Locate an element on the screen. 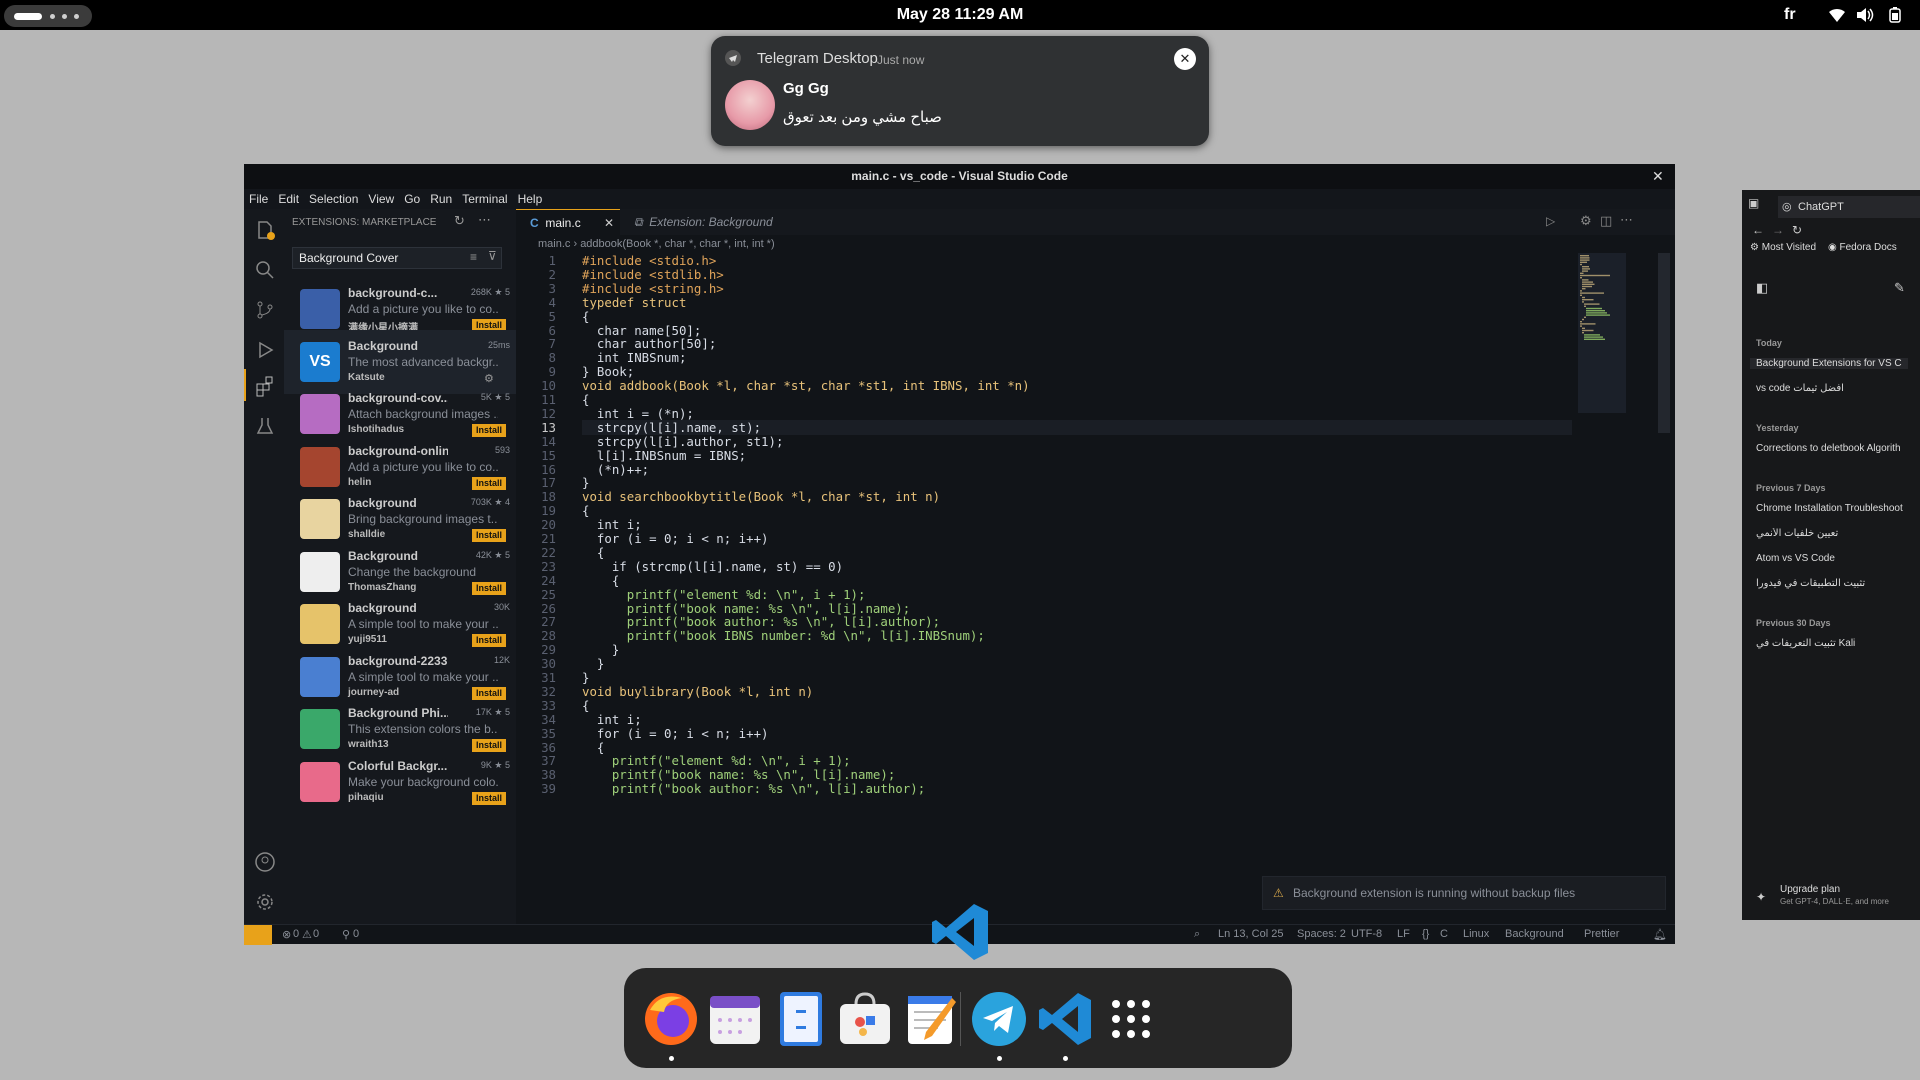 Image resolution: width=1920 pixels, height=1080 pixels. history-item: تثبيت التطبيقات في فيدورا is located at coordinates (1831, 583).